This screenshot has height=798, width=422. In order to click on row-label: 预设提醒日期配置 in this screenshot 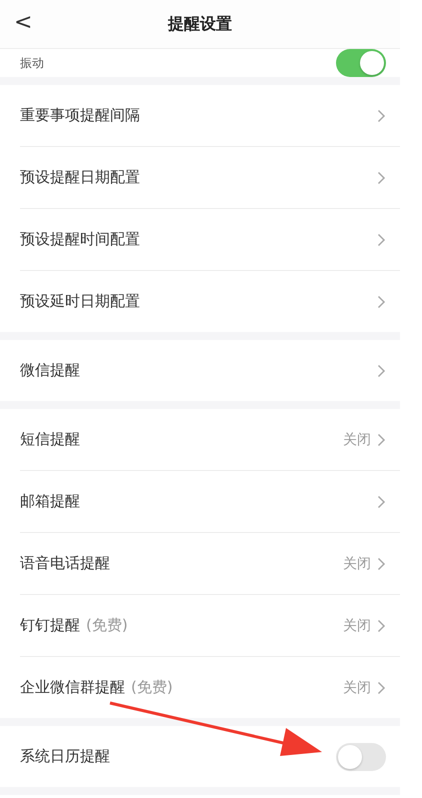, I will do `click(80, 177)`.